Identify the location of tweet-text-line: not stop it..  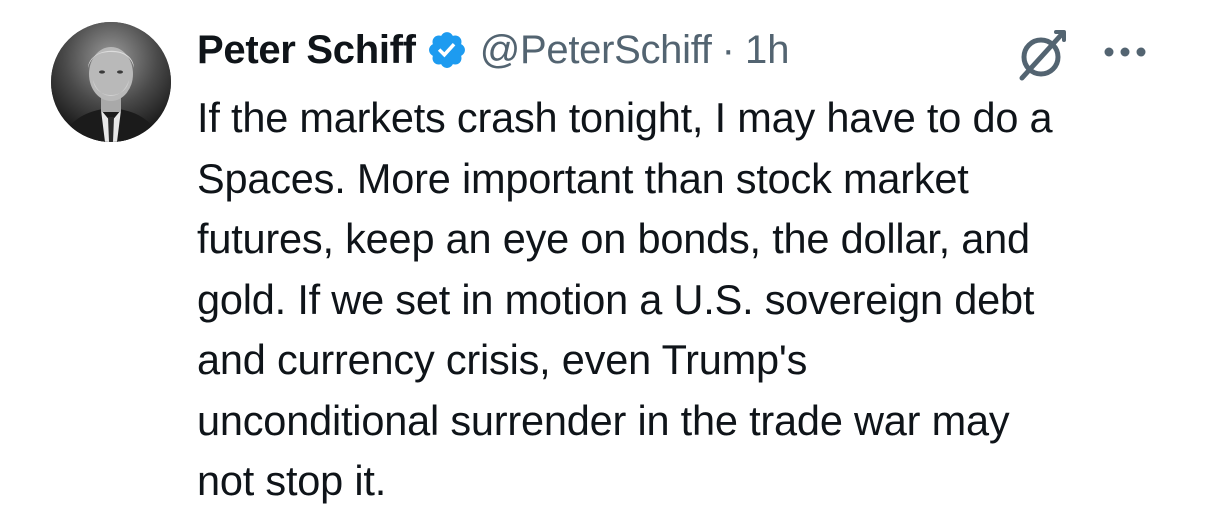
(292, 480).